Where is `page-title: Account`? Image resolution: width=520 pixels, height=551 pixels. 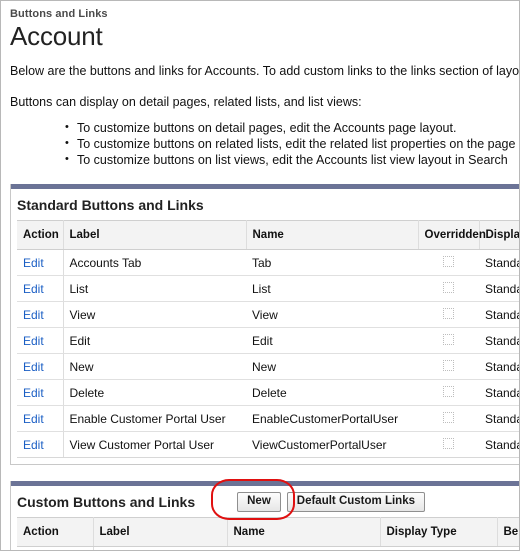 page-title: Account is located at coordinates (56, 36).